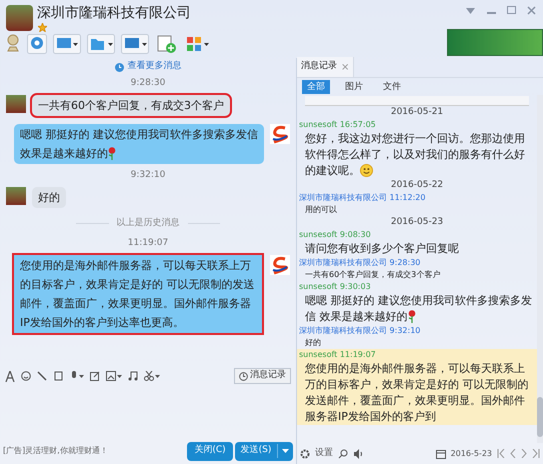 The image size is (543, 464). Describe the element at coordinates (256, 451) in the screenshot. I see `send-label: 发送(S)` at that location.